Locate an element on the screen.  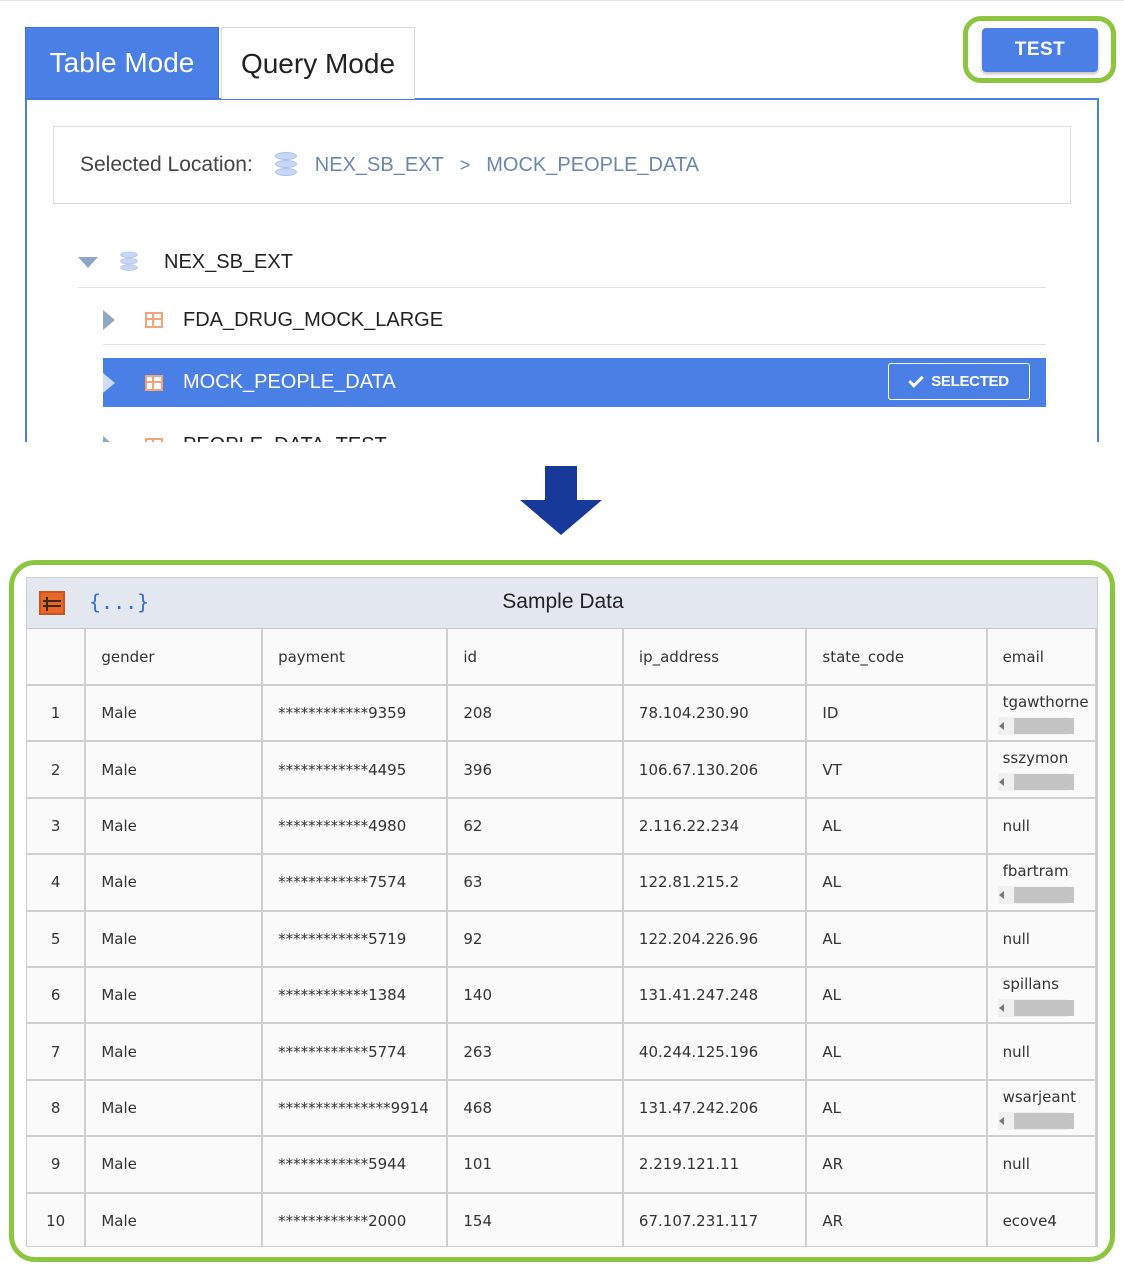
sample-data-header: {...} Sample Data is located at coordinates (562, 603).